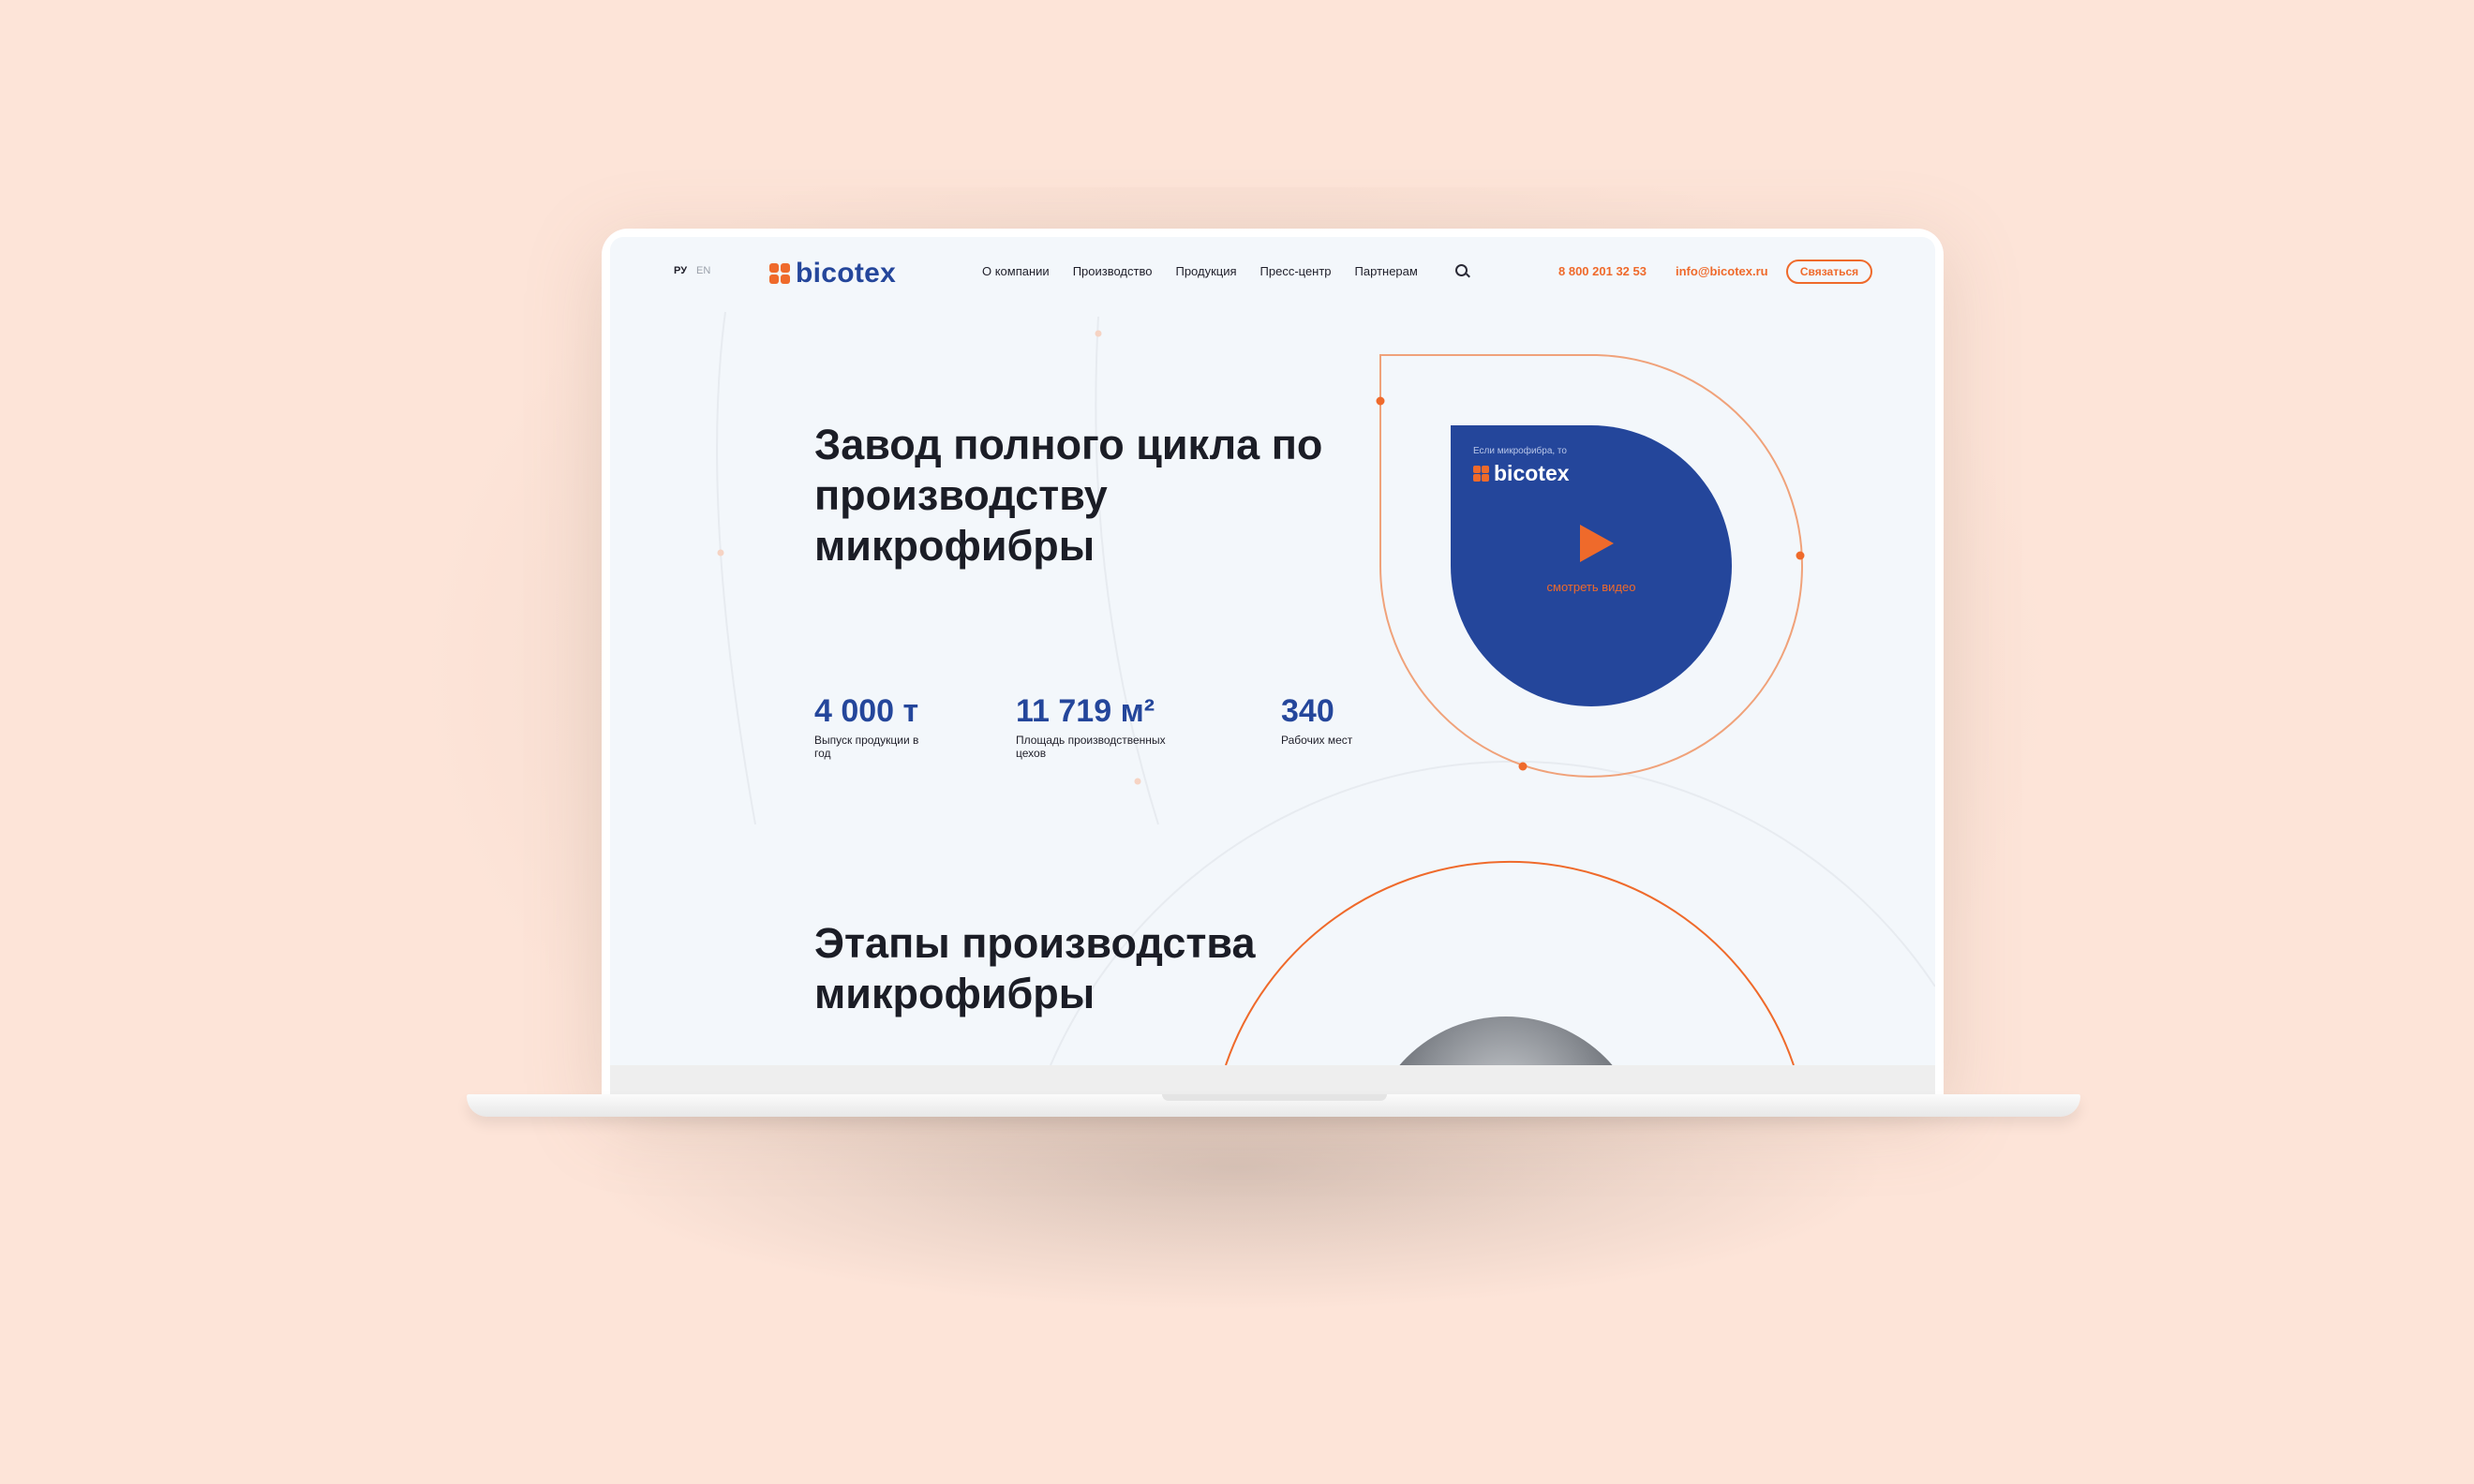 Image resolution: width=2474 pixels, height=1484 pixels. I want to click on nav-item-about: О компании, so click(1016, 271).